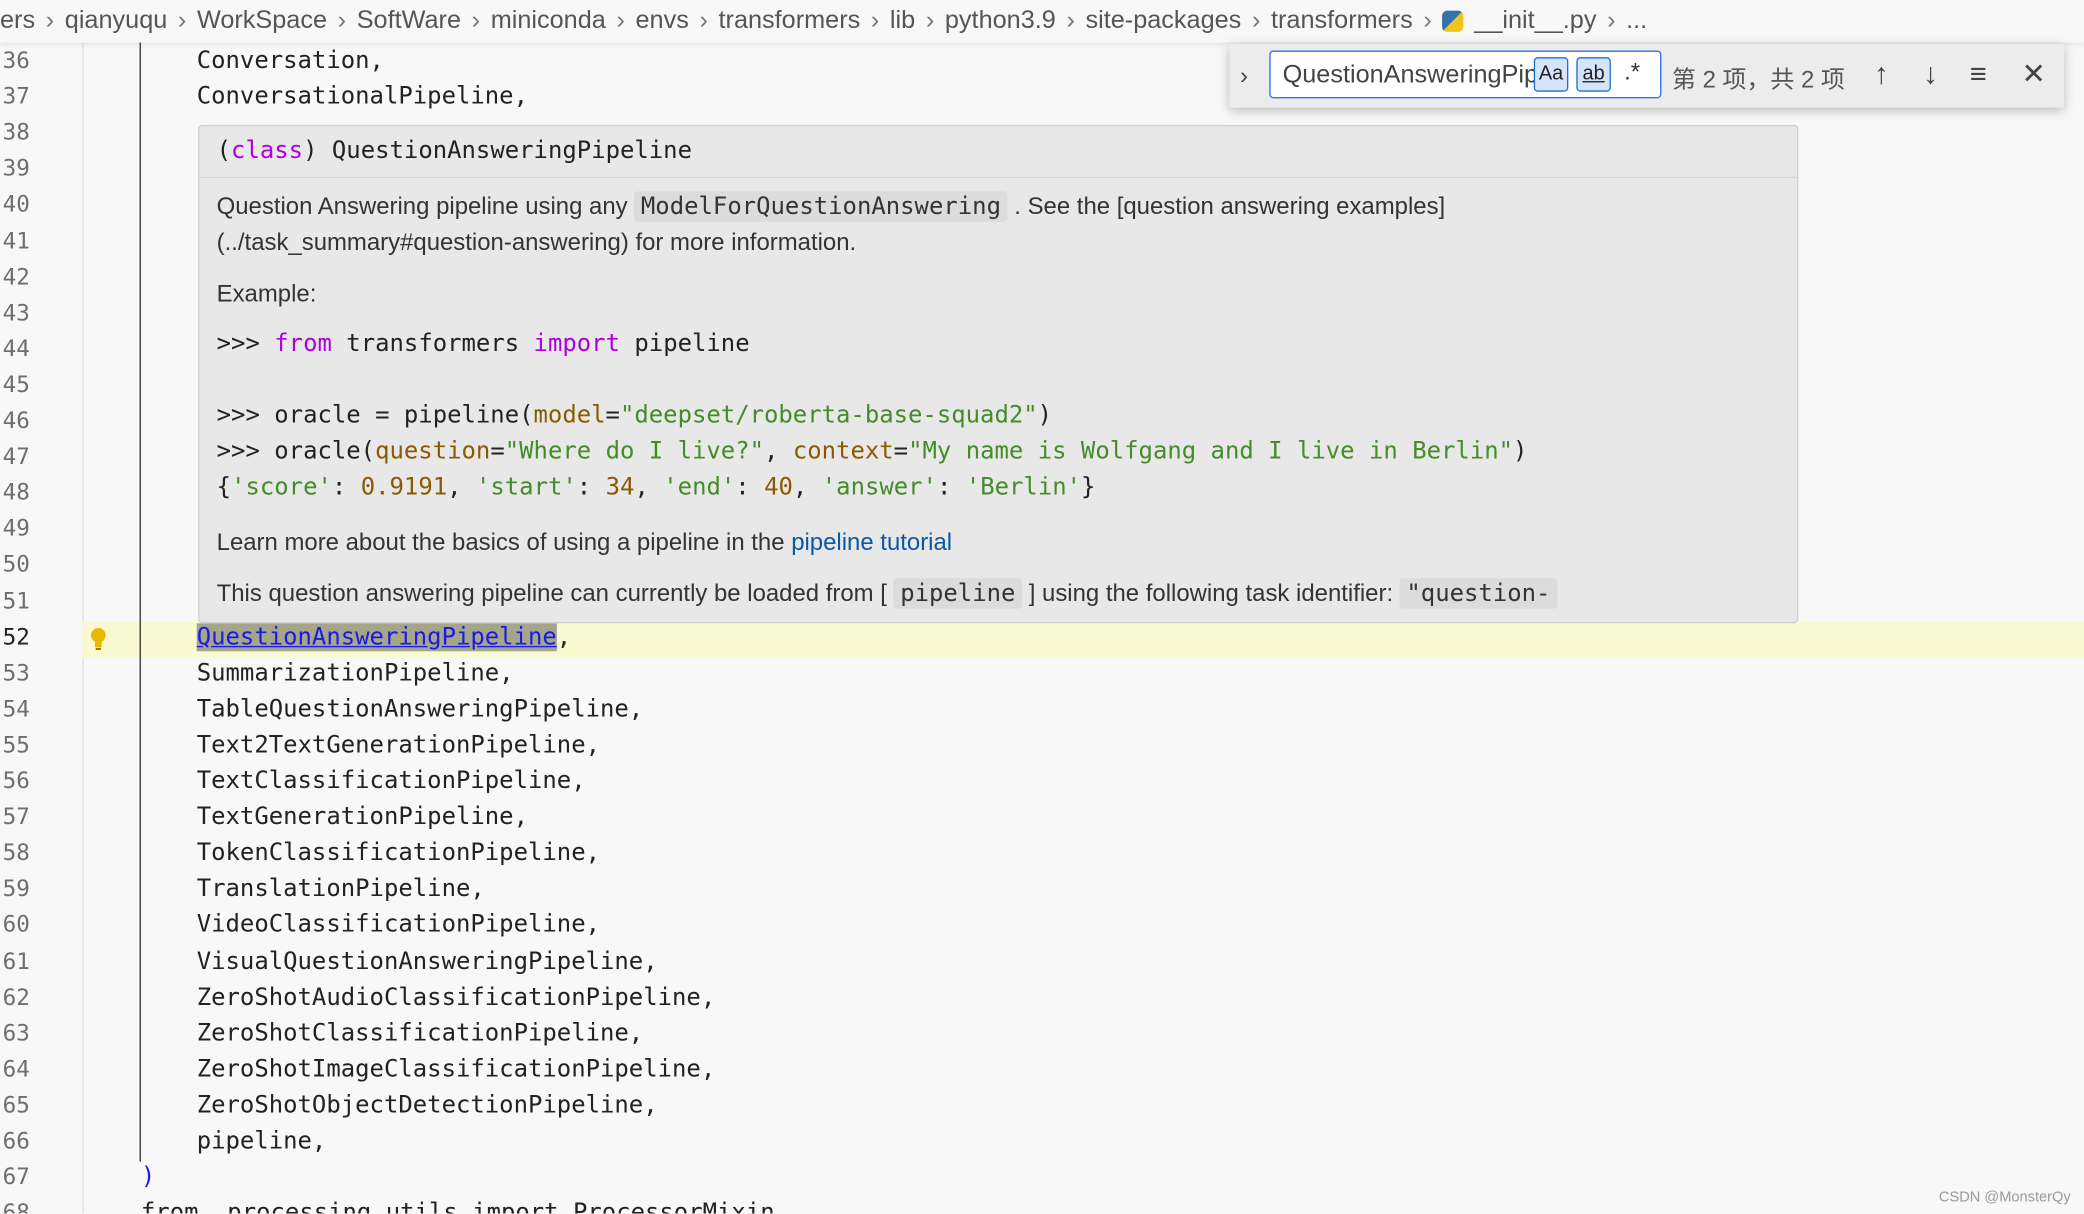 The image size is (2084, 1214). What do you see at coordinates (902, 21) in the screenshot?
I see `breadcrumb-item: lib` at bounding box center [902, 21].